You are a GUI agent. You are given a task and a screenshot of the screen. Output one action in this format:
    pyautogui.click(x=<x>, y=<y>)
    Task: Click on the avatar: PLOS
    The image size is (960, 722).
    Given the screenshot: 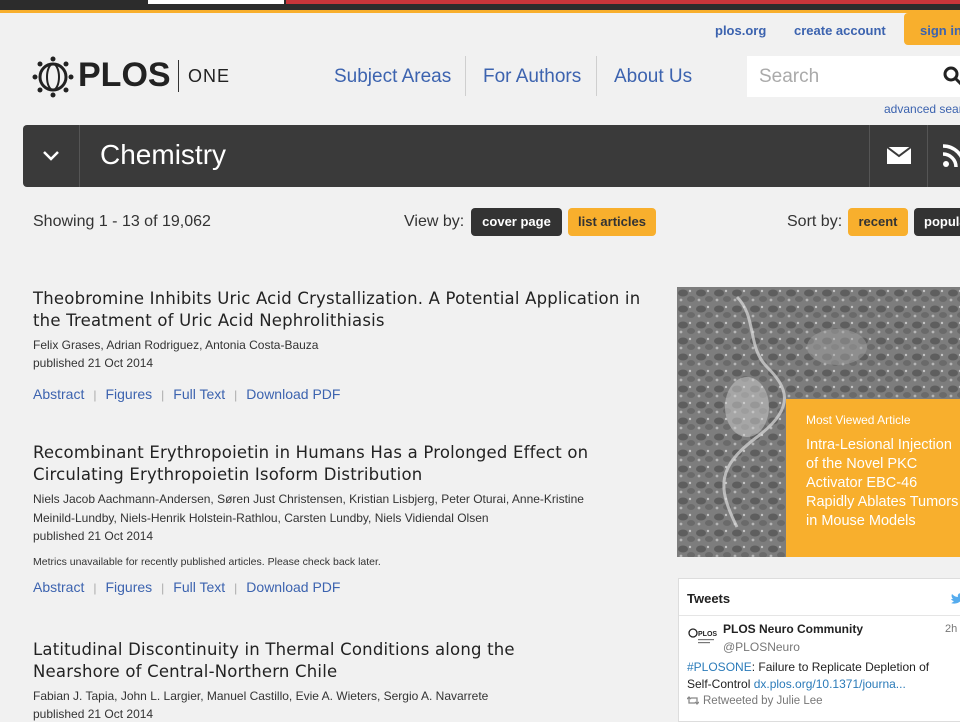 What is the action you would take?
    pyautogui.click(x=702, y=636)
    